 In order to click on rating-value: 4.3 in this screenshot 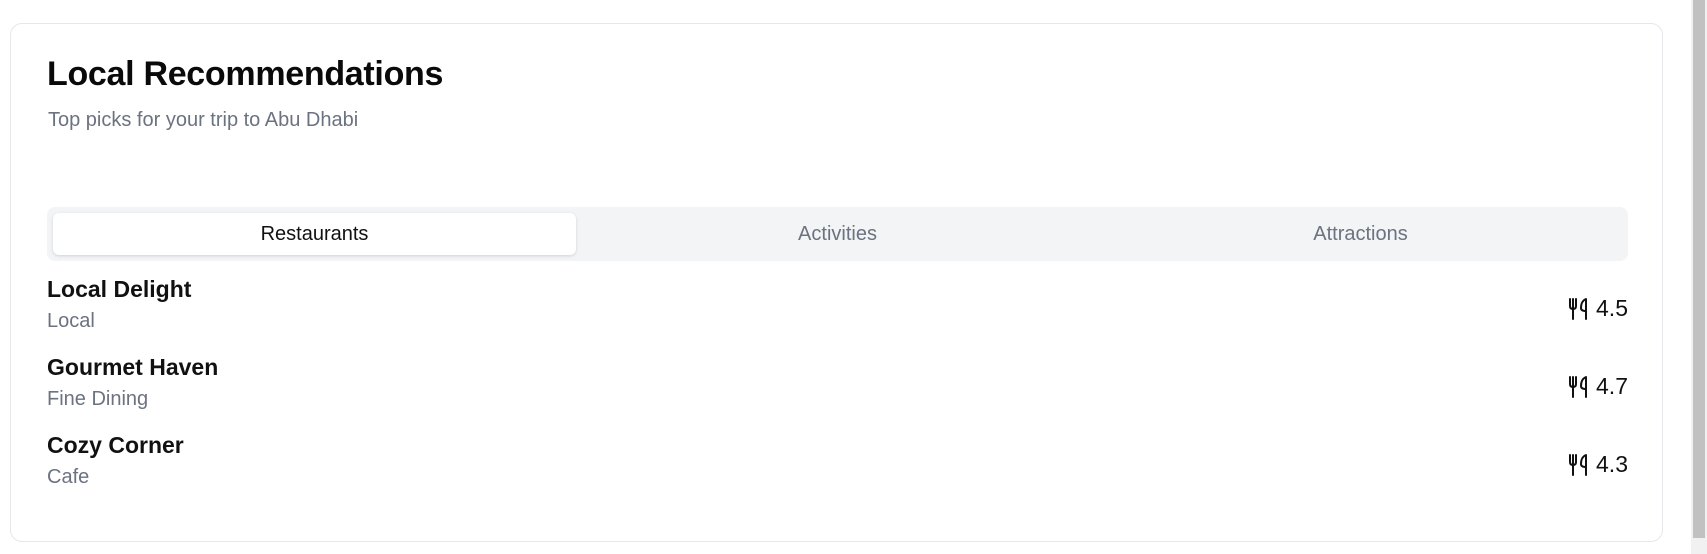, I will do `click(1612, 464)`.